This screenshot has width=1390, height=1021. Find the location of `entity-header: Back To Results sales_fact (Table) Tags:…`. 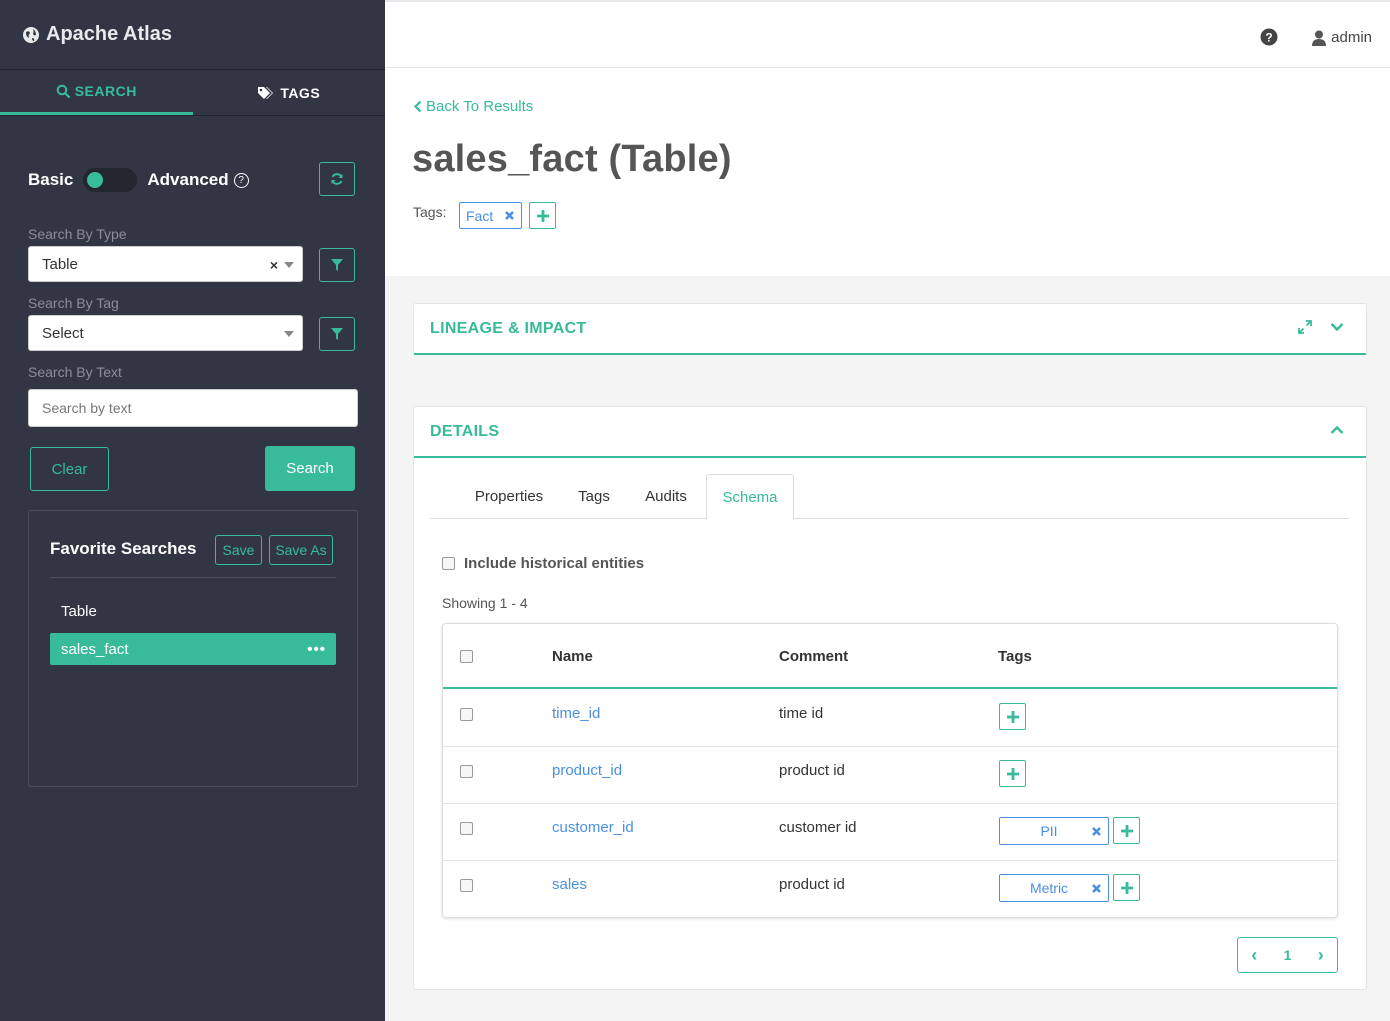

entity-header: Back To Results sales_fact (Table) Tags:… is located at coordinates (887, 172).